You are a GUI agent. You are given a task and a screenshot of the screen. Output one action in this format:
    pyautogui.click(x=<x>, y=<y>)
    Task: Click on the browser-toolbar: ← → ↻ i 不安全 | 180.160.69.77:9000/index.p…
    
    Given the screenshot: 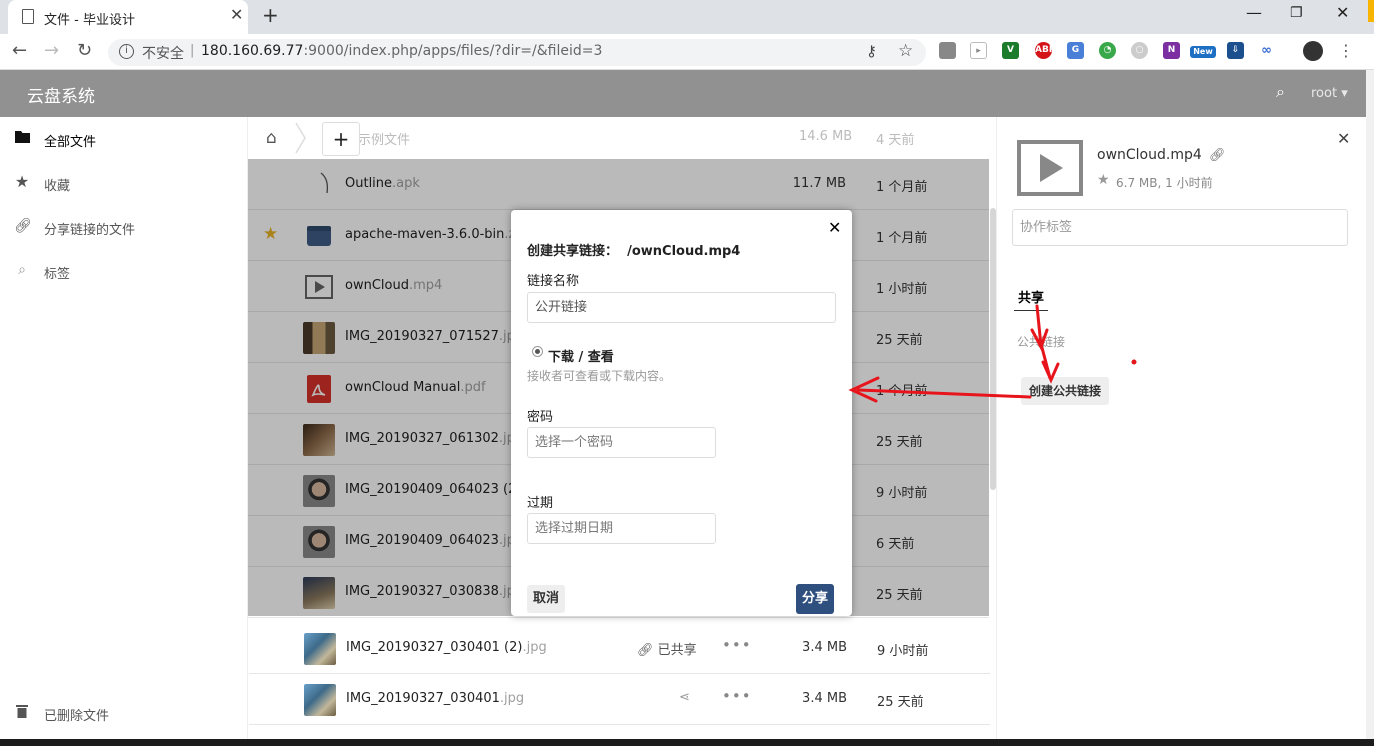 What is the action you would take?
    pyautogui.click(x=687, y=52)
    